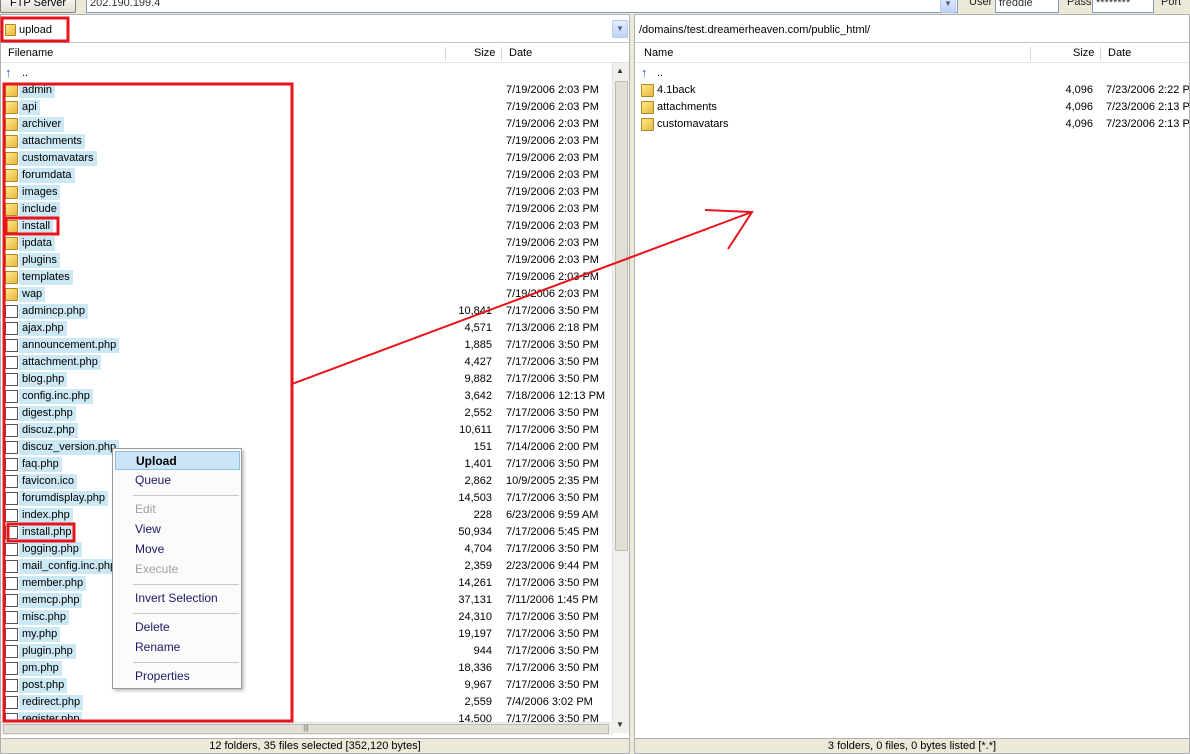  I want to click on folder-row: 4.1back 4,096 7/23/2006 2:22 PM, so click(912, 90).